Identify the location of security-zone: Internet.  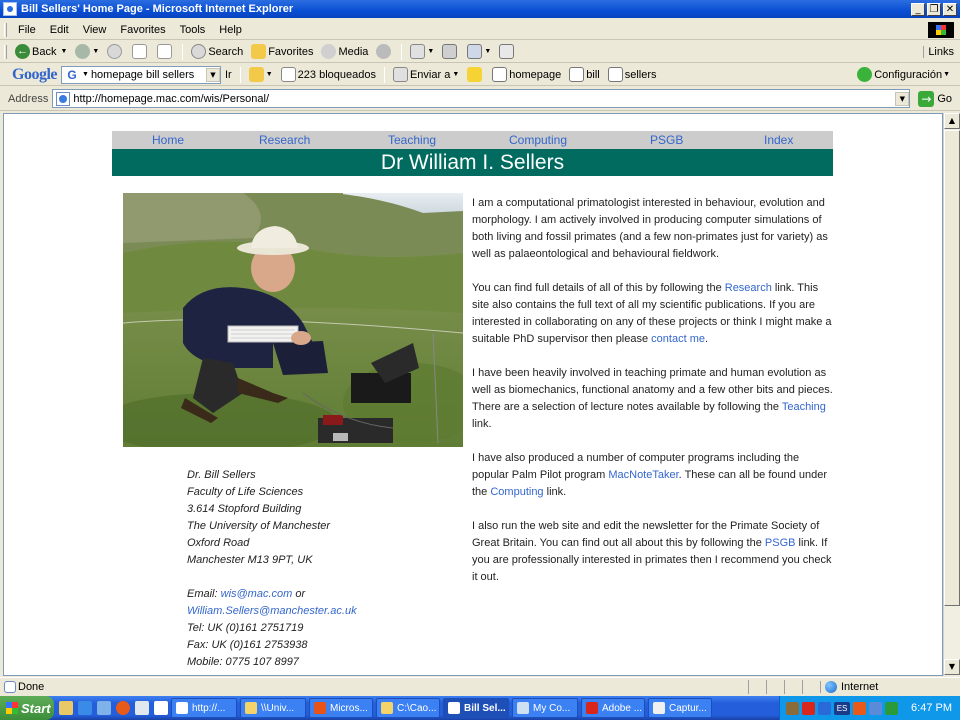
(890, 686).